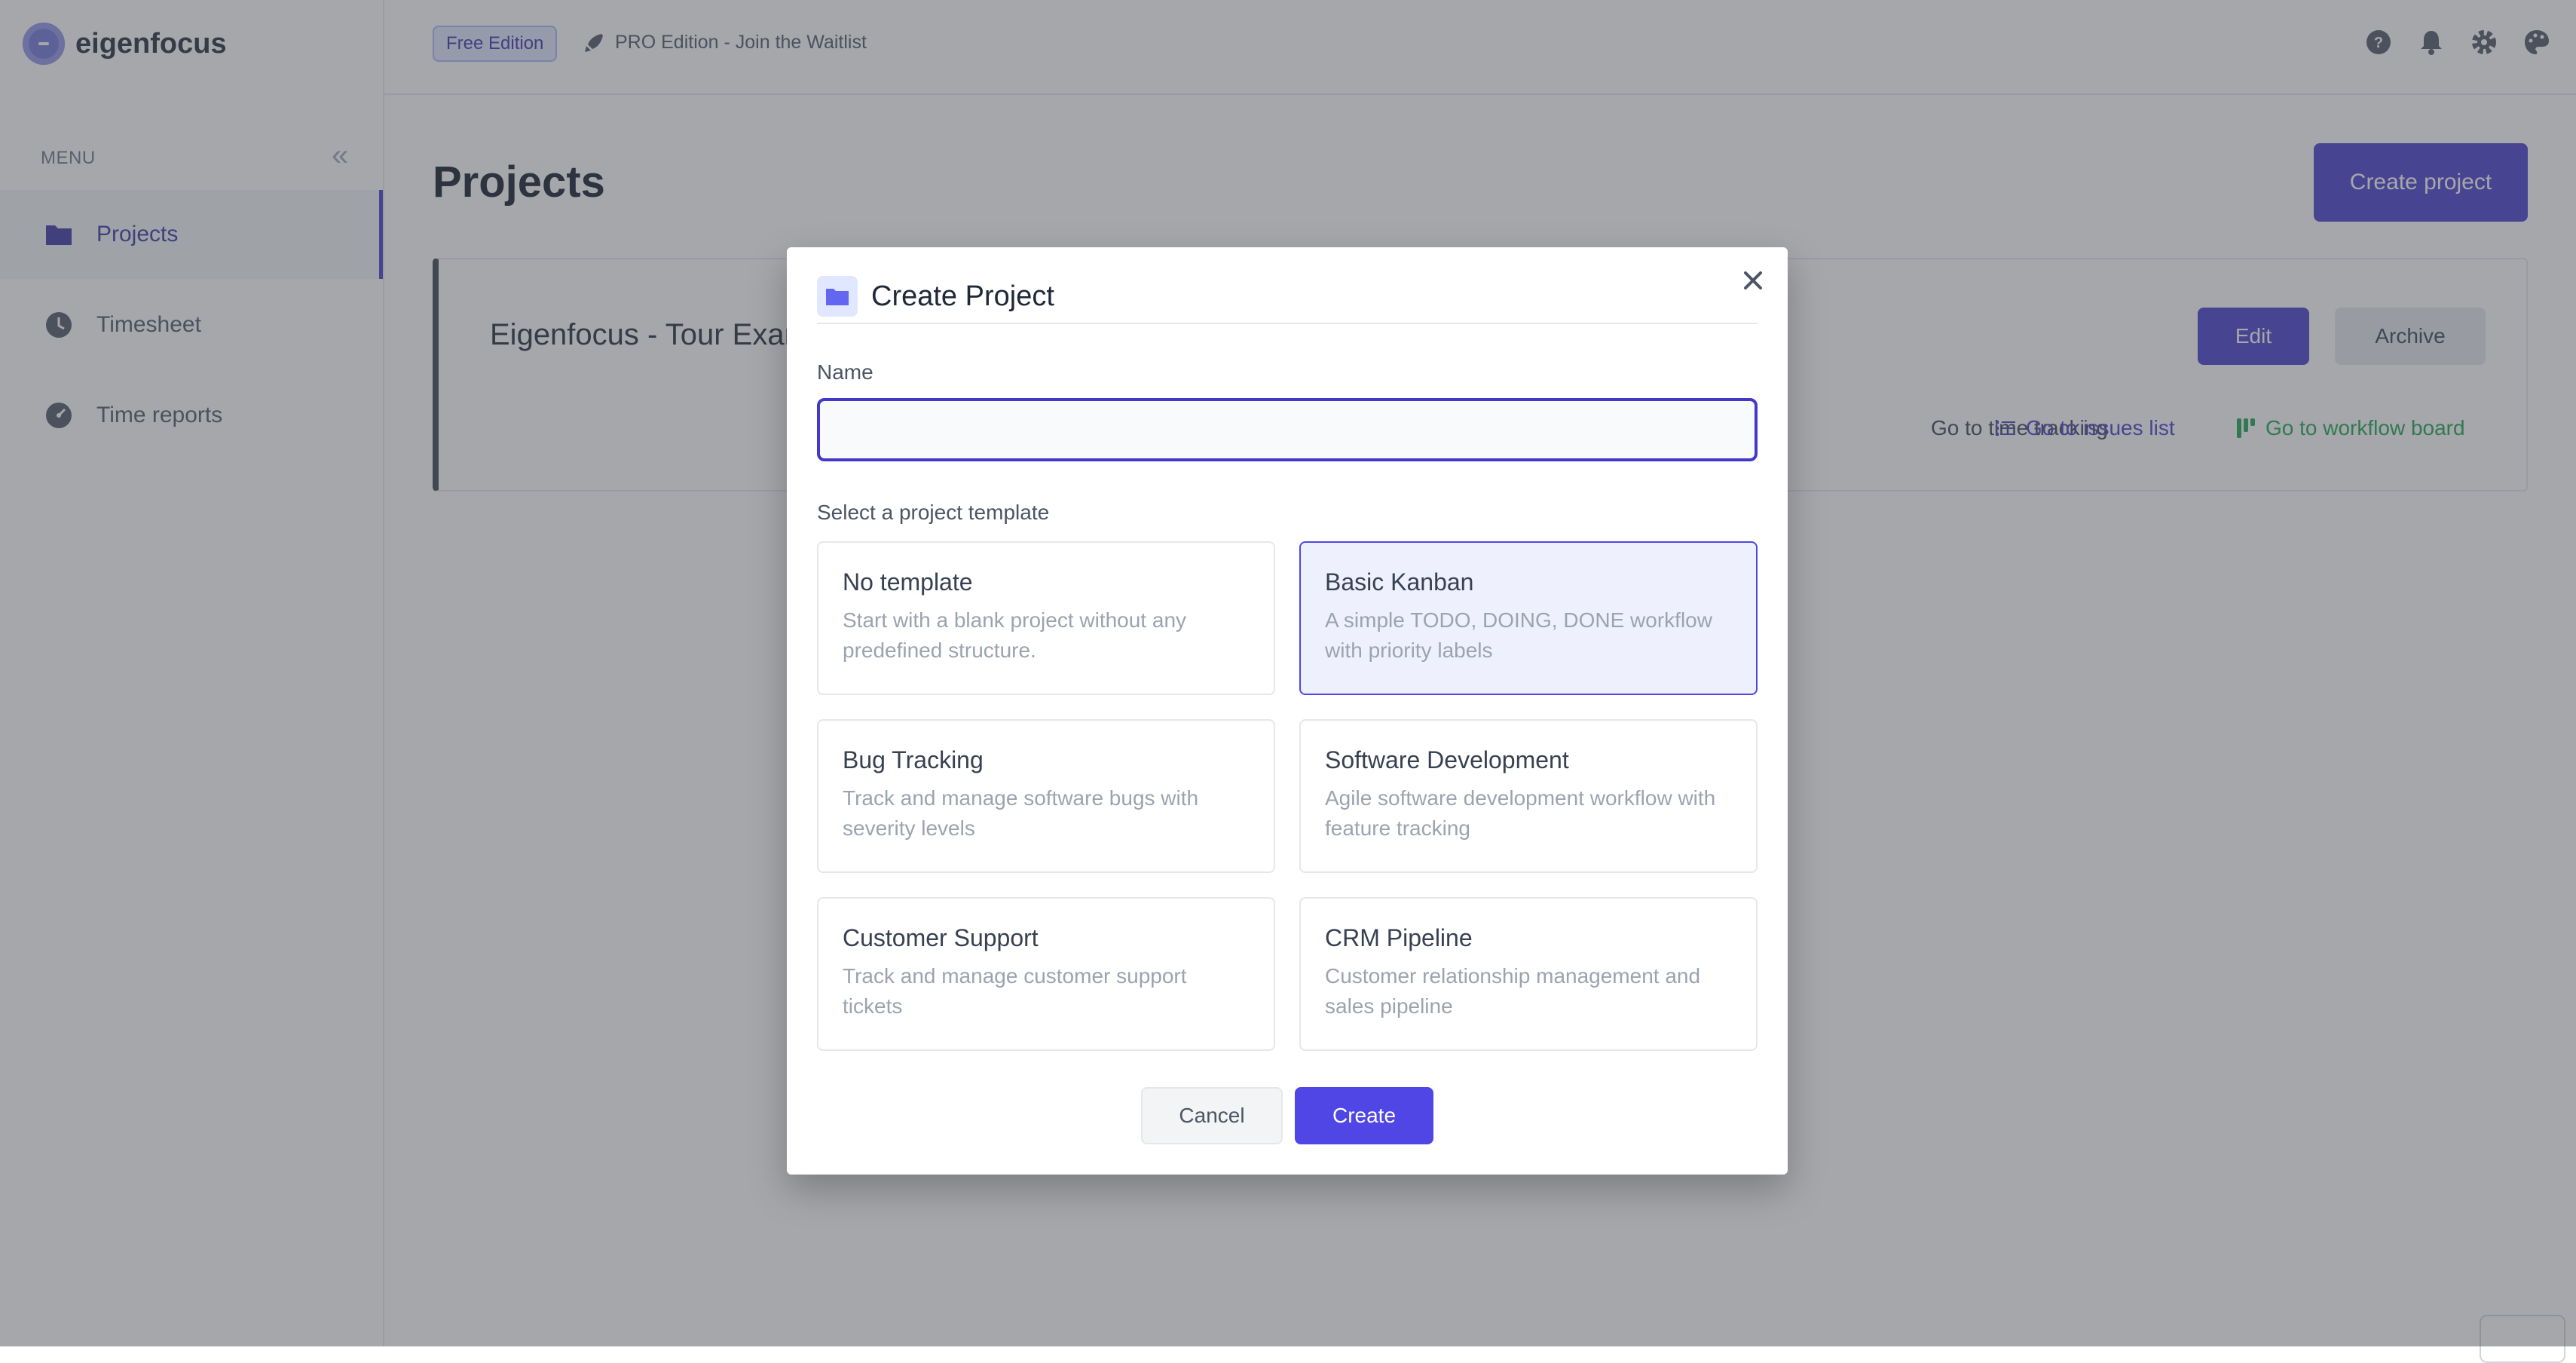 Image resolution: width=2576 pixels, height=1363 pixels. What do you see at coordinates (1212, 1115) in the screenshot?
I see `cancel-button: Cancel` at bounding box center [1212, 1115].